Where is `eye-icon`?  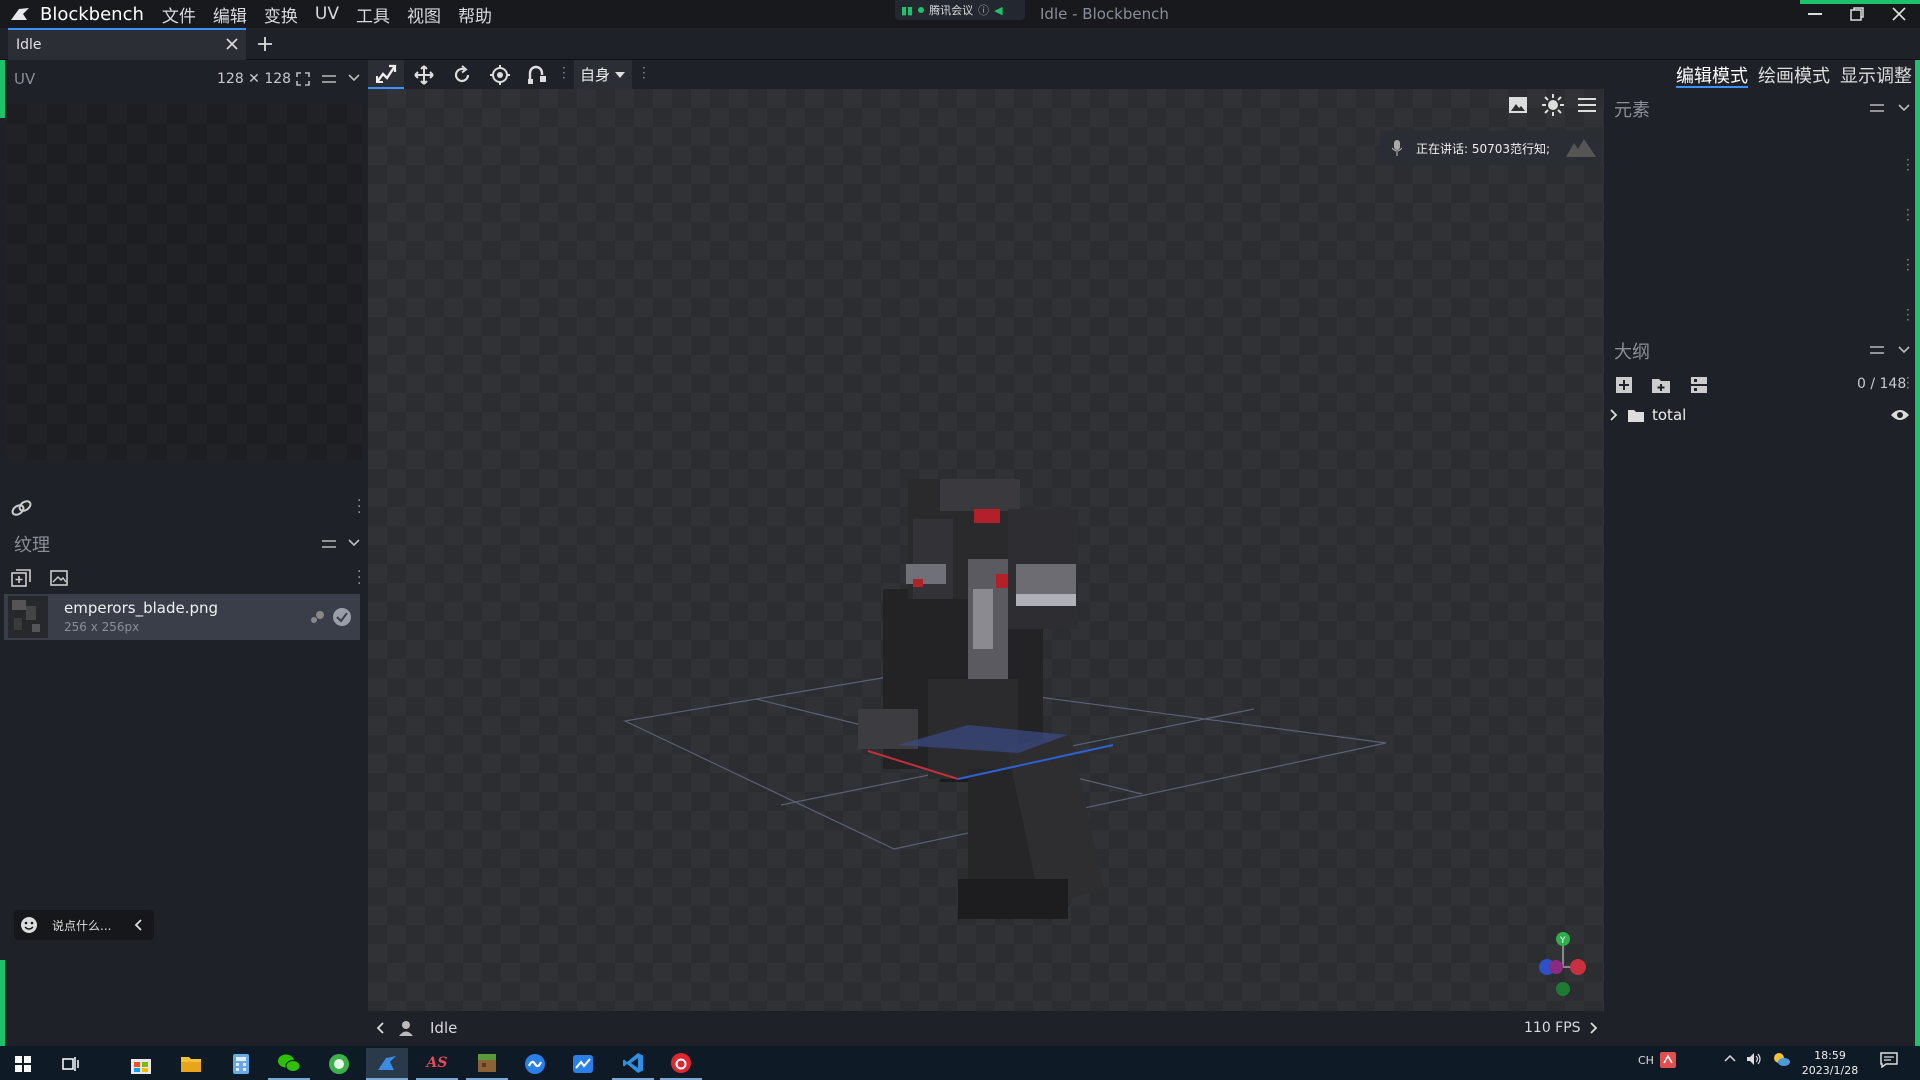 eye-icon is located at coordinates (1900, 415).